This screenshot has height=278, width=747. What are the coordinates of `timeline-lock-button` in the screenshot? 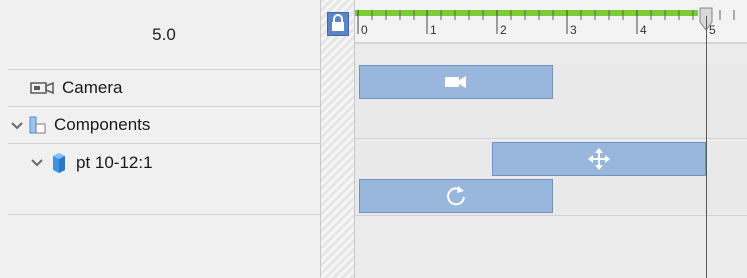 It's located at (338, 24).